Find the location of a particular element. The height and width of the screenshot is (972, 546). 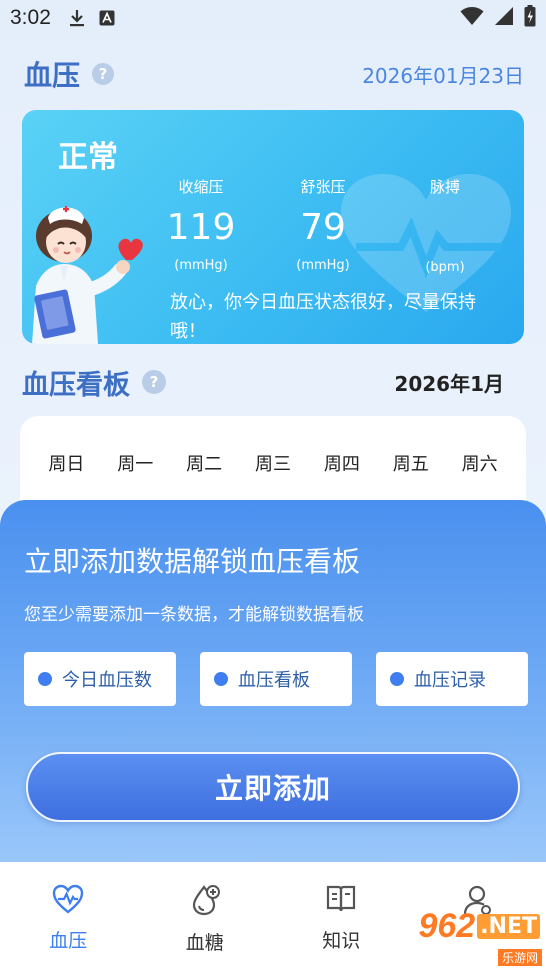

download-icon is located at coordinates (77, 18).